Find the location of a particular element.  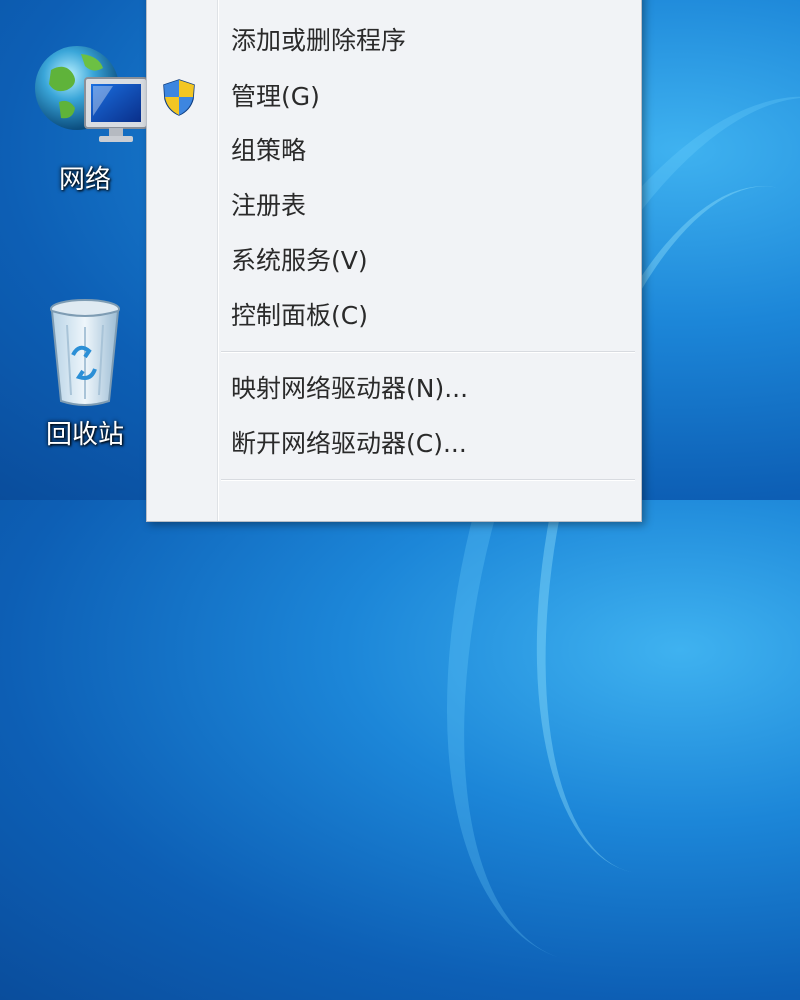

desktop-icon-network: 网络 is located at coordinates (85, 113).